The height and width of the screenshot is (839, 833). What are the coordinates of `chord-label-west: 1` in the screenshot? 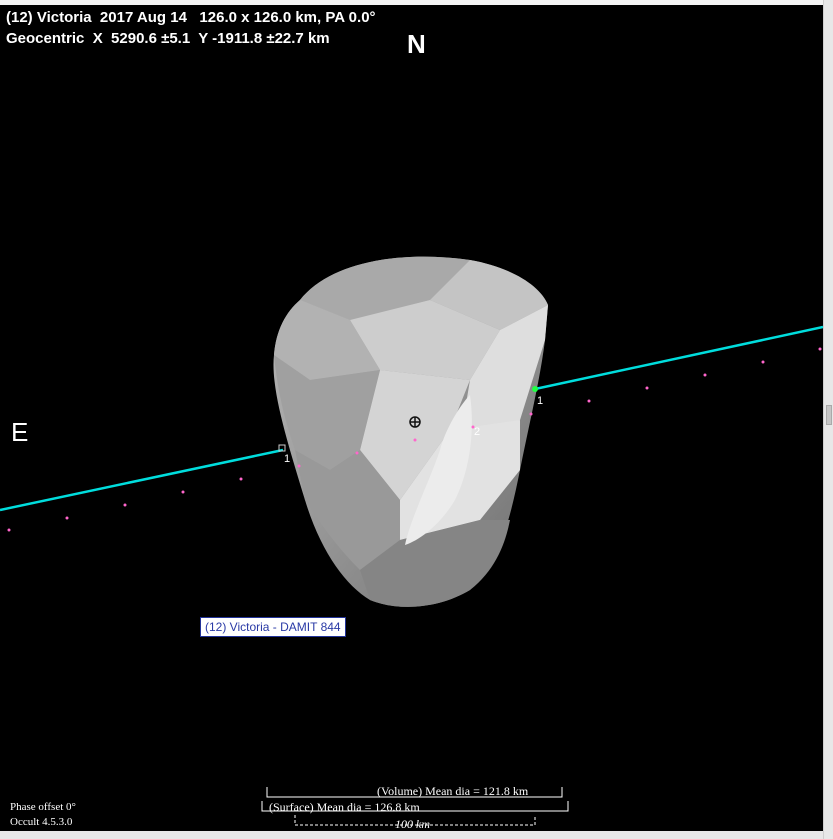 It's located at (287, 459).